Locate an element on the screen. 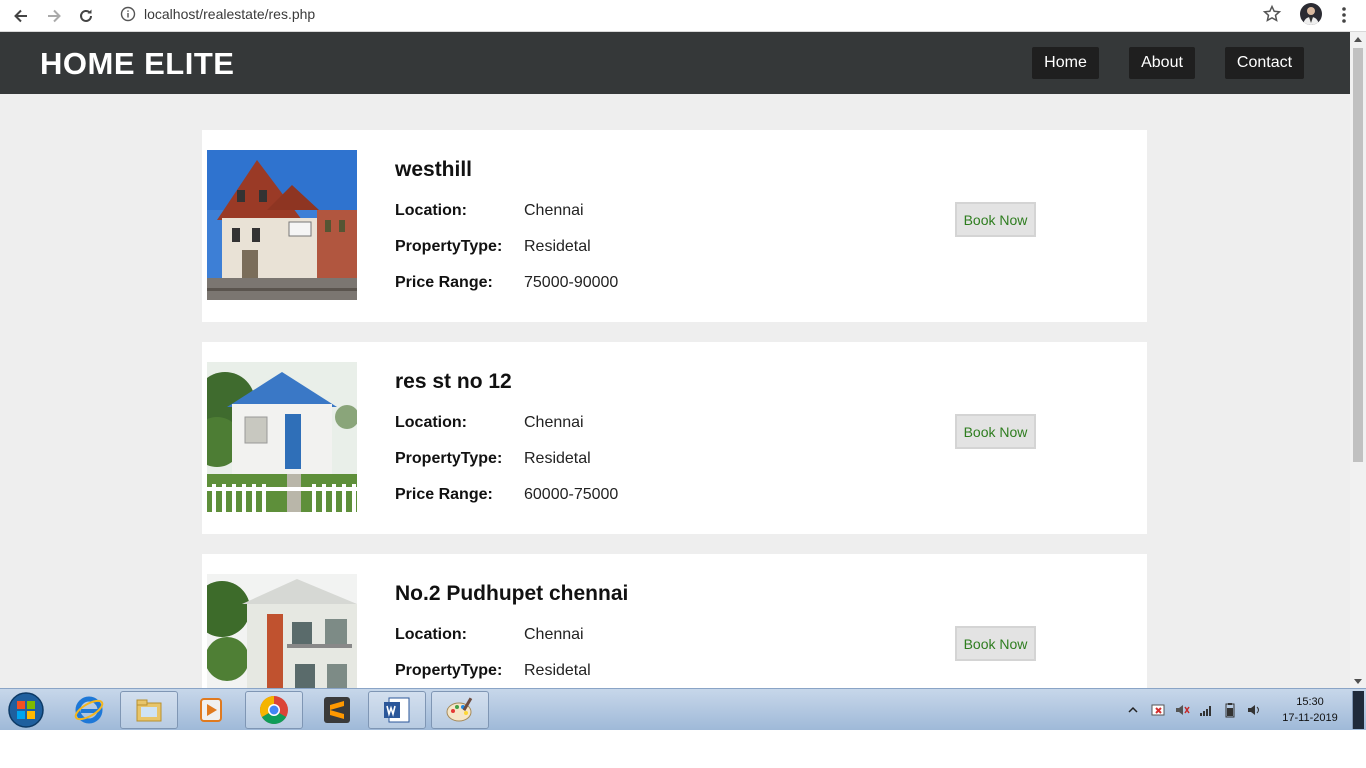 This screenshot has width=1366, height=768. volume-muted-icon is located at coordinates (1182, 710).